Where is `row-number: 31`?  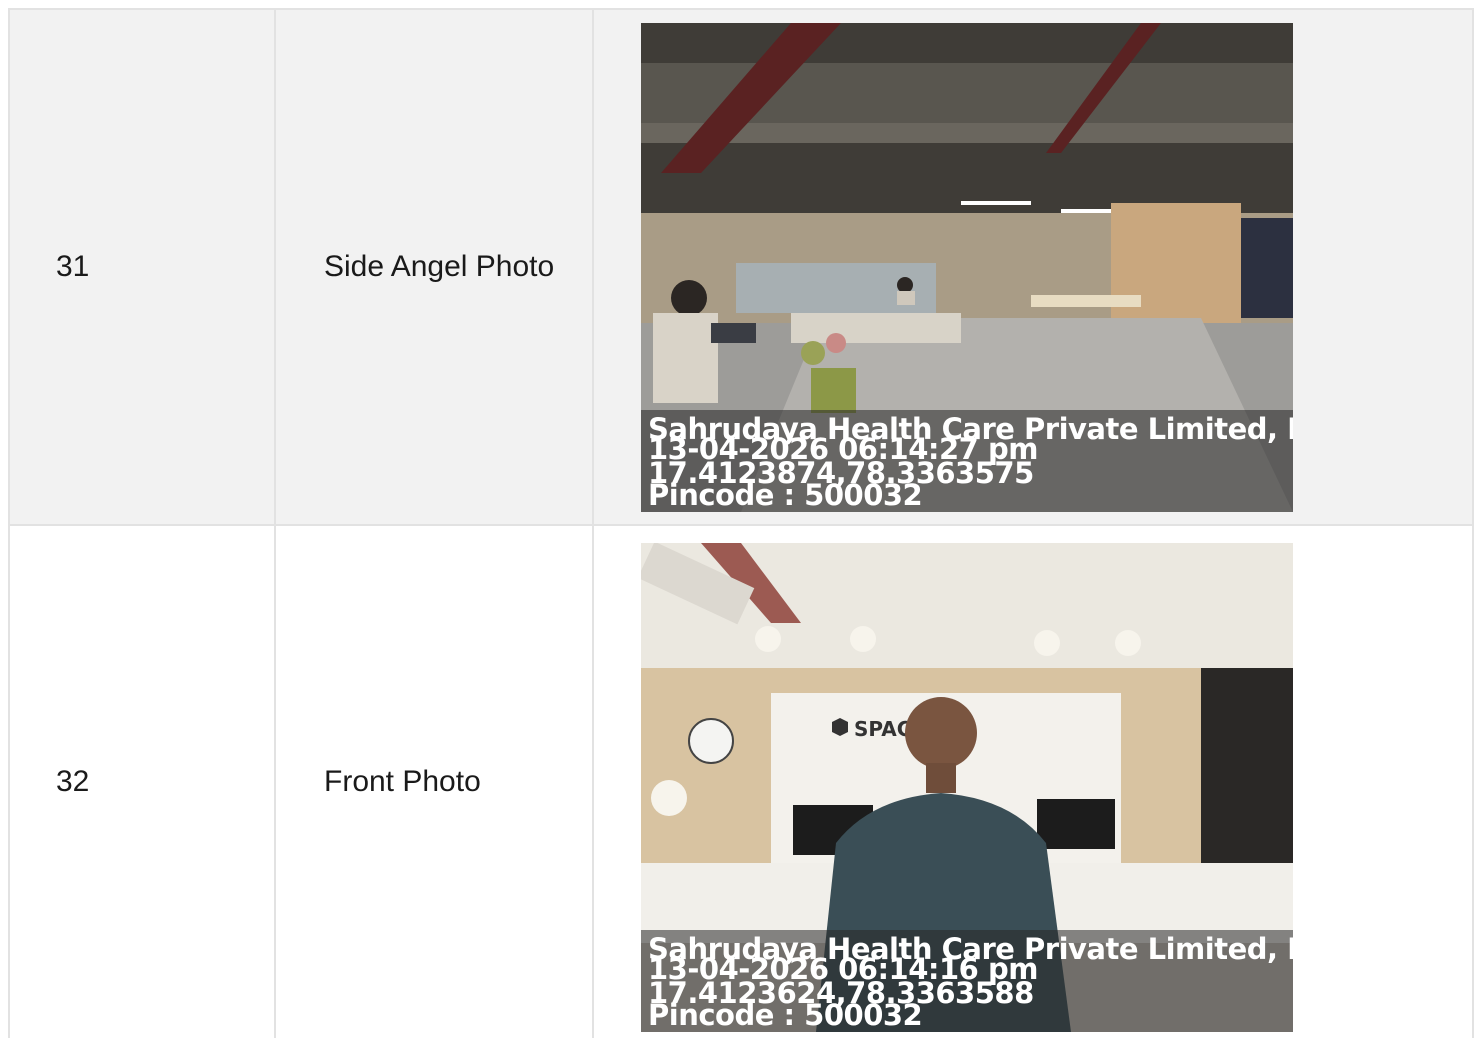
row-number: 31 is located at coordinates (143, 267).